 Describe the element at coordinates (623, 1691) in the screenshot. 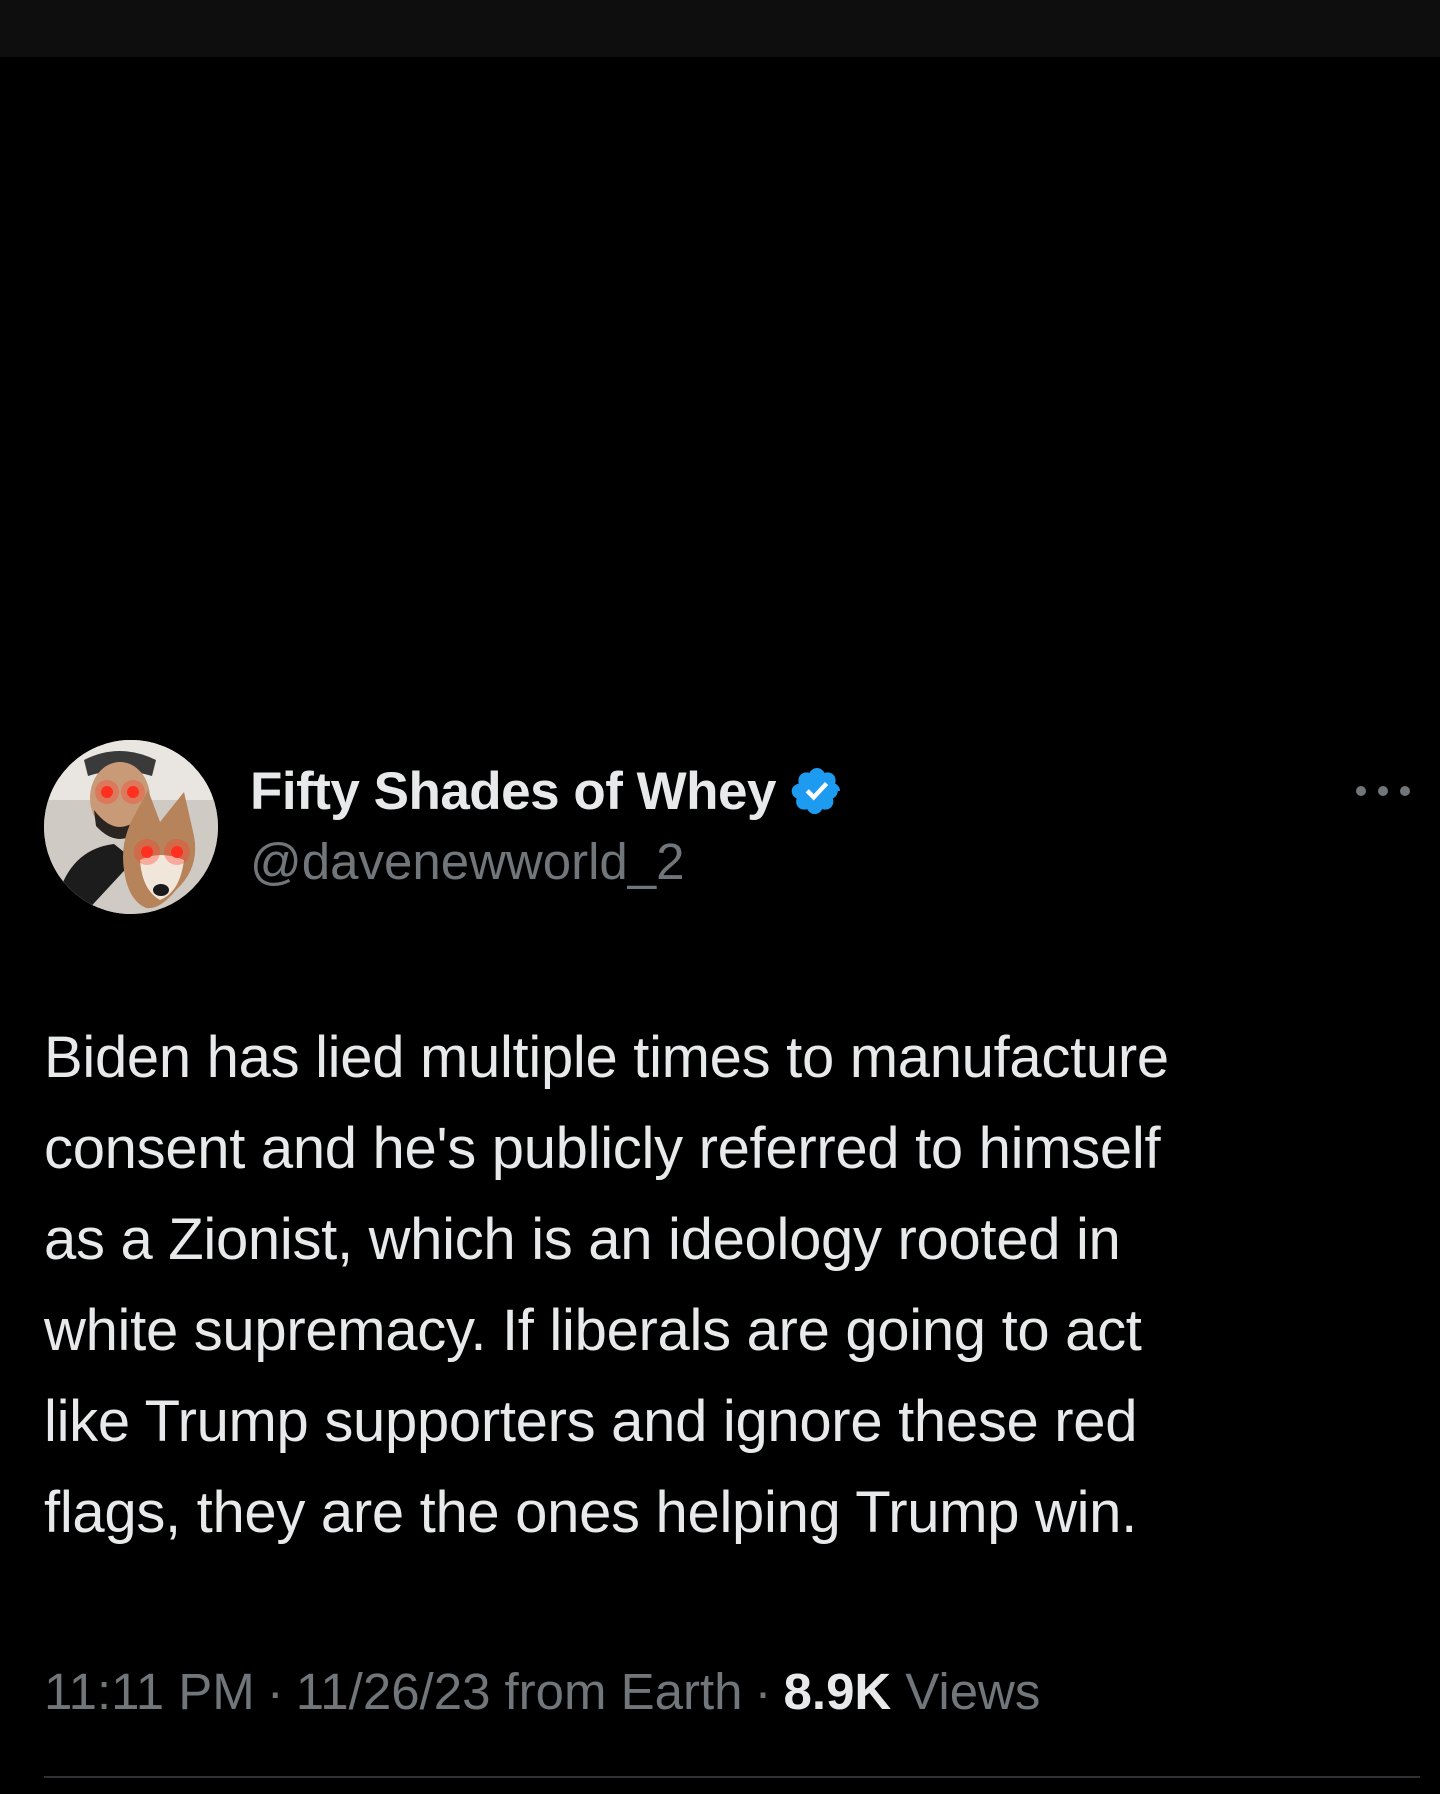

I see `tweet-source: from Earth` at that location.